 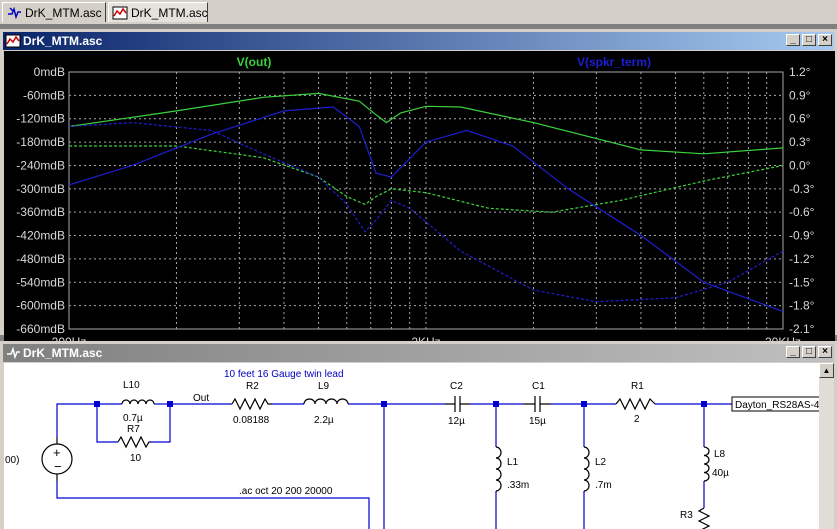 I want to click on y-right-tick-label: -1.2°, so click(x=802, y=259).